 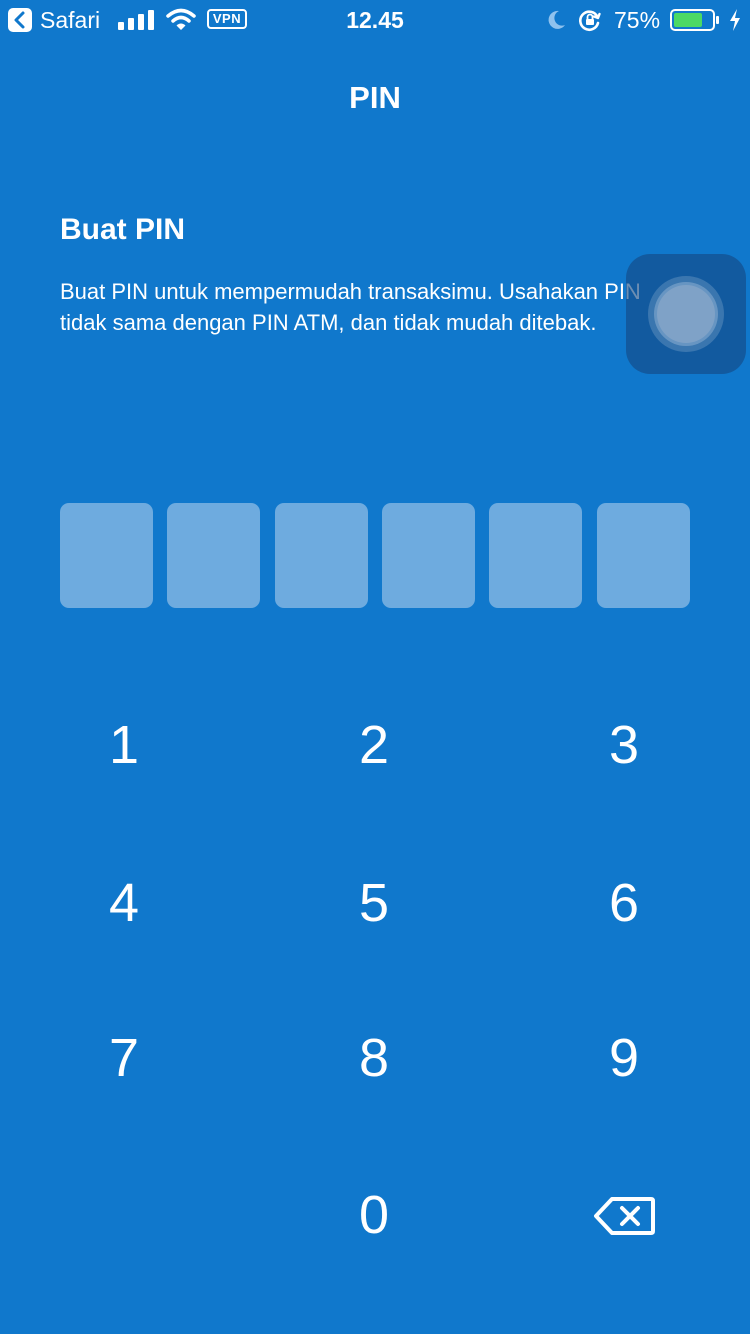 I want to click on key-8: 8, so click(x=374, y=1058).